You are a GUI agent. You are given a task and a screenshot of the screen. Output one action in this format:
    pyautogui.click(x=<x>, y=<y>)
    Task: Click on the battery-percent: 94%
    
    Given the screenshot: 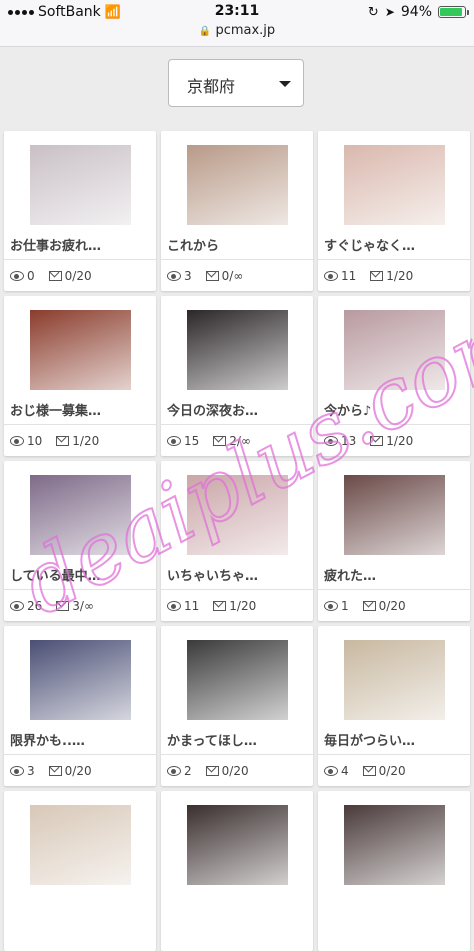 What is the action you would take?
    pyautogui.click(x=416, y=12)
    